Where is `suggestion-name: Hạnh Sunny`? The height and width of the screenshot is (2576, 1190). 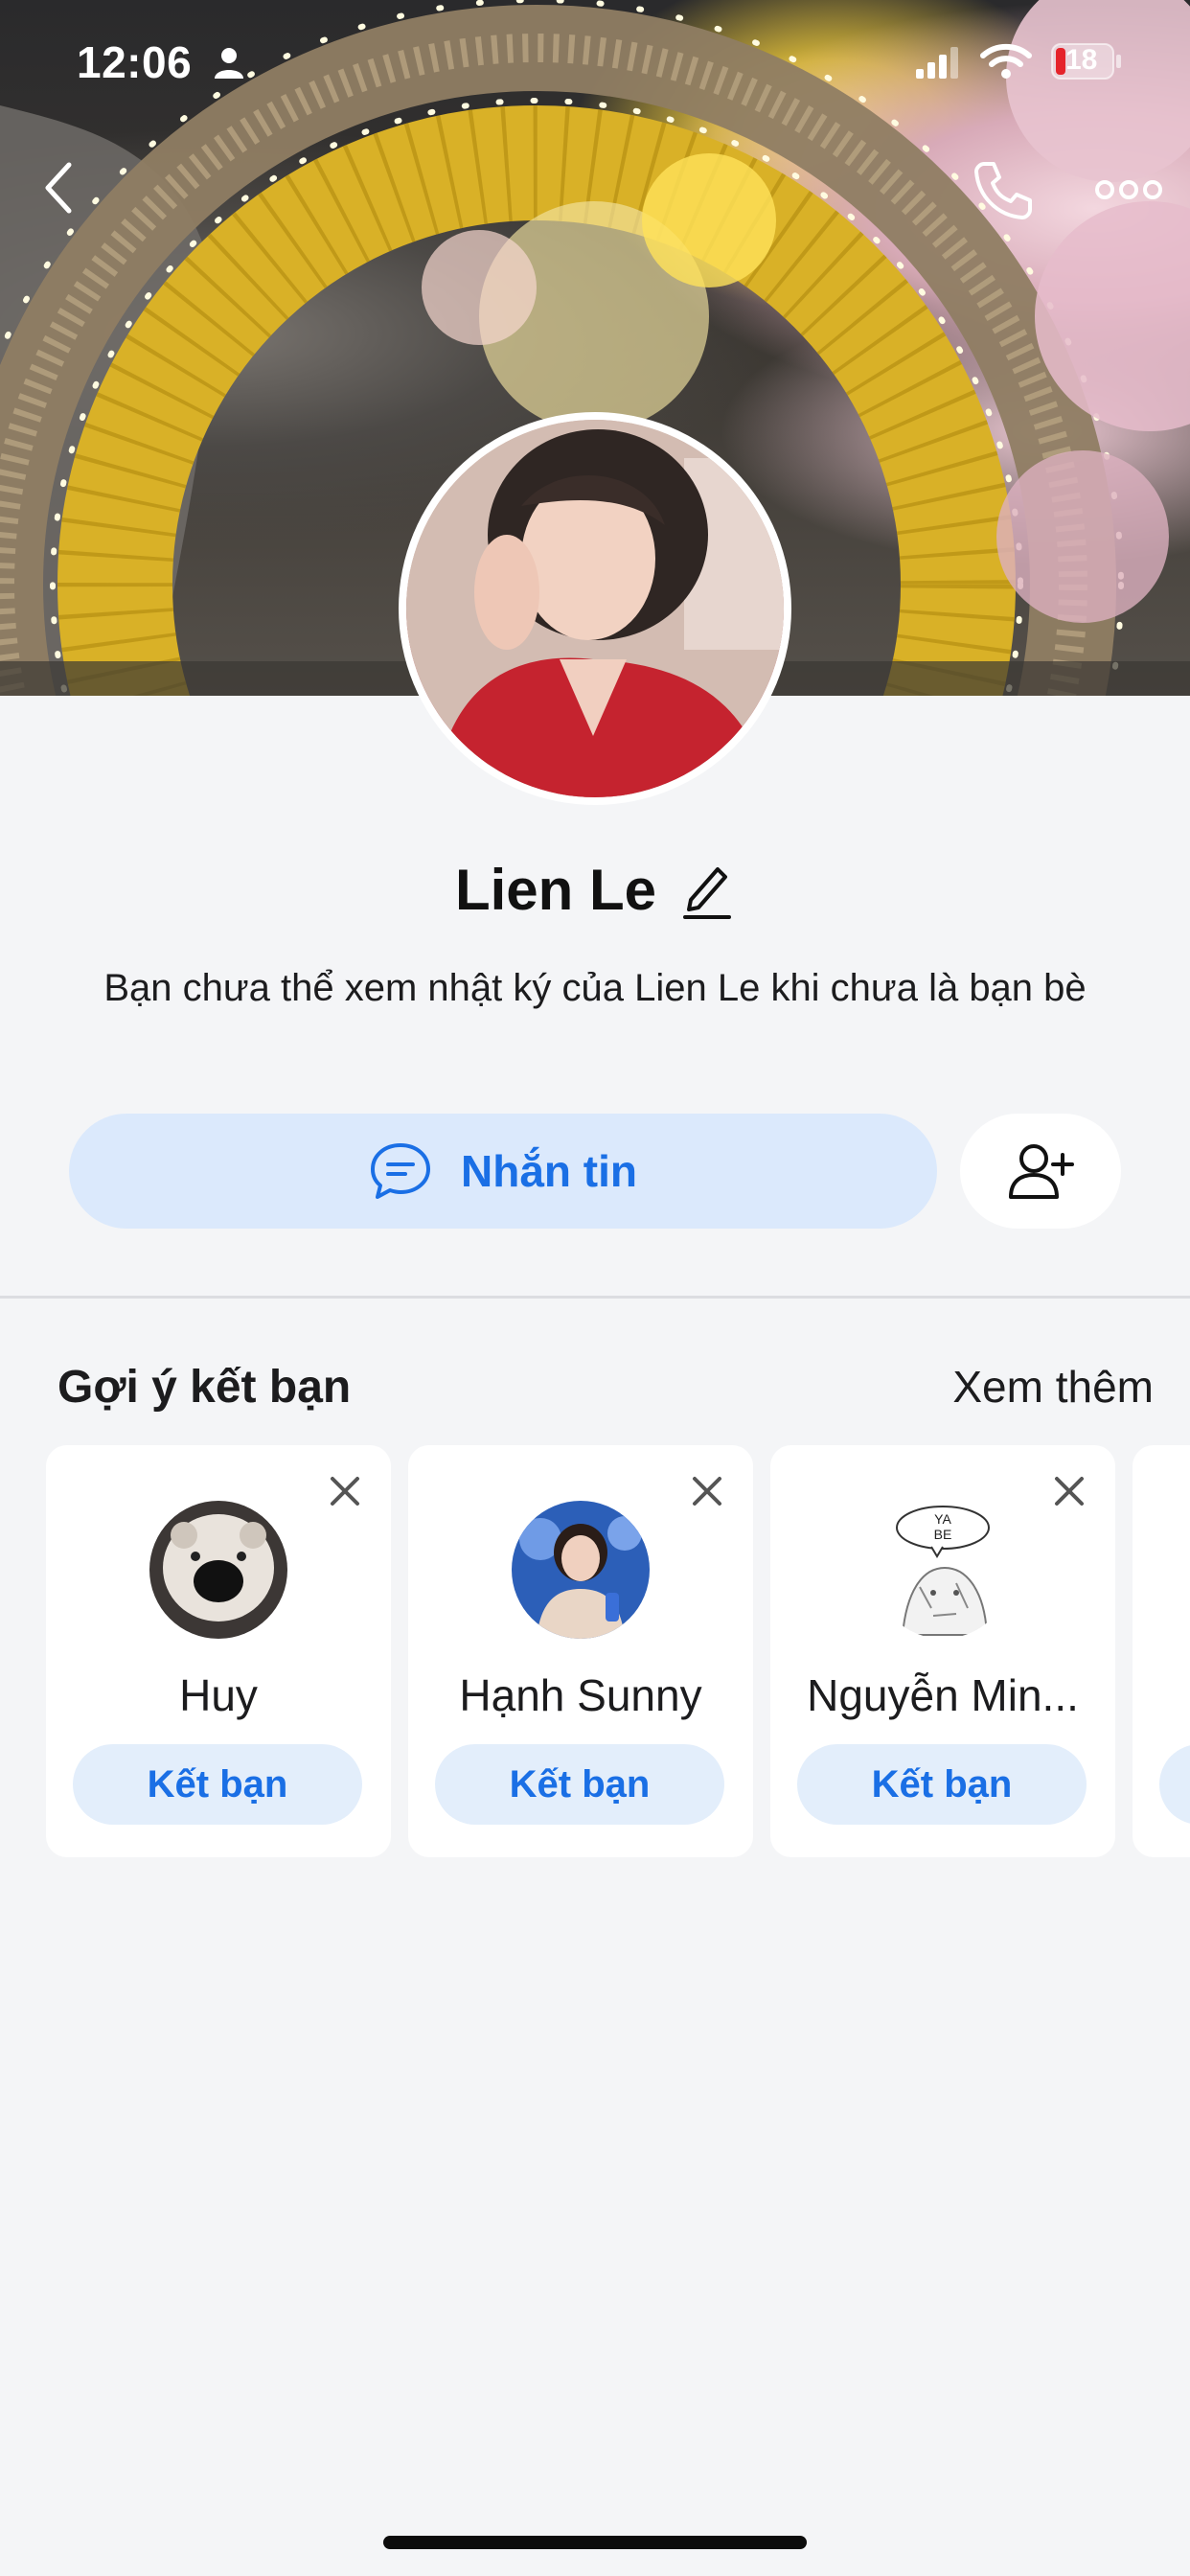 suggestion-name: Hạnh Sunny is located at coordinates (580, 1695).